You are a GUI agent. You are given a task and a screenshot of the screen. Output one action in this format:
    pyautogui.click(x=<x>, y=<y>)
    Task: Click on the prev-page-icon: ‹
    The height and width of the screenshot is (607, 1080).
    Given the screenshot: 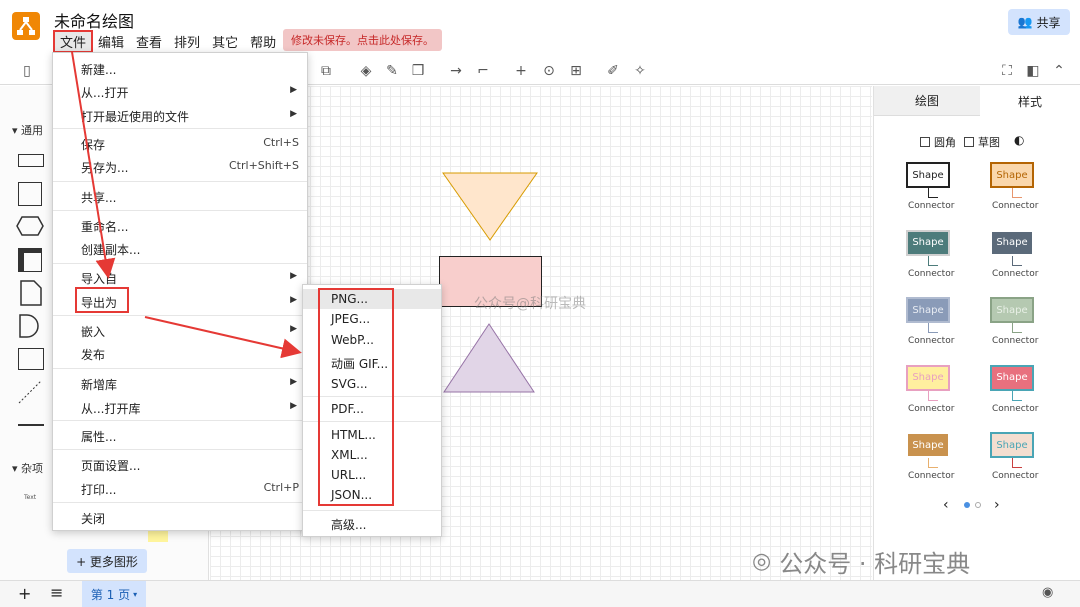 What is the action you would take?
    pyautogui.click(x=946, y=505)
    